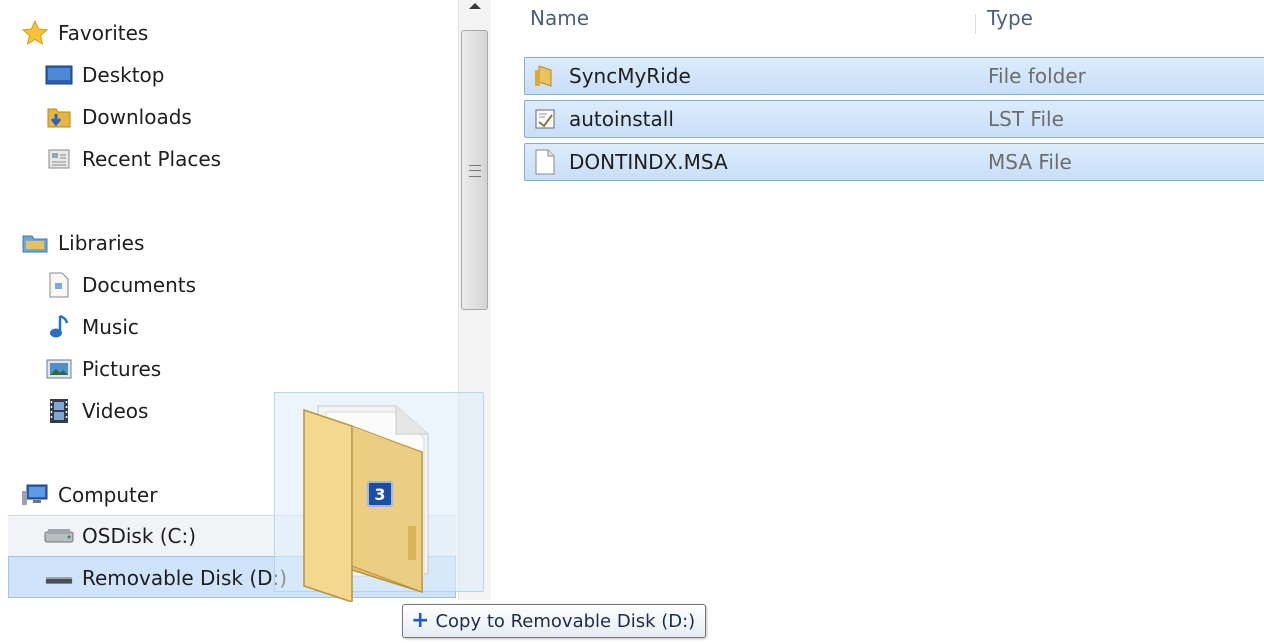 This screenshot has width=1264, height=643. Describe the element at coordinates (103, 33) in the screenshot. I see `nav-favorites-label: Favorites` at that location.